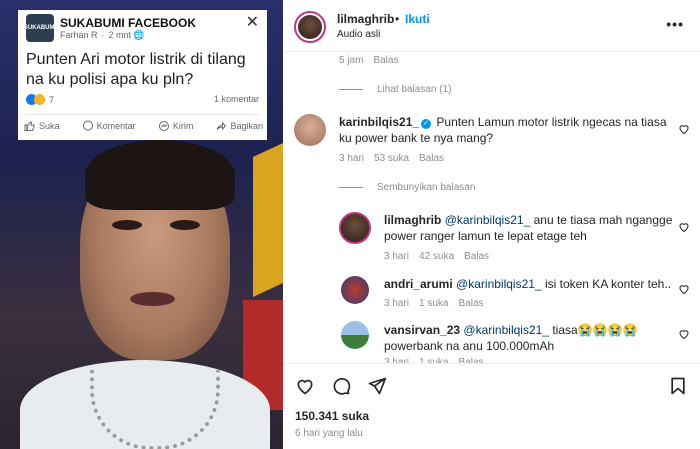 This screenshot has height=449, width=700. I want to click on comment-username: andri_arumi, so click(418, 284).